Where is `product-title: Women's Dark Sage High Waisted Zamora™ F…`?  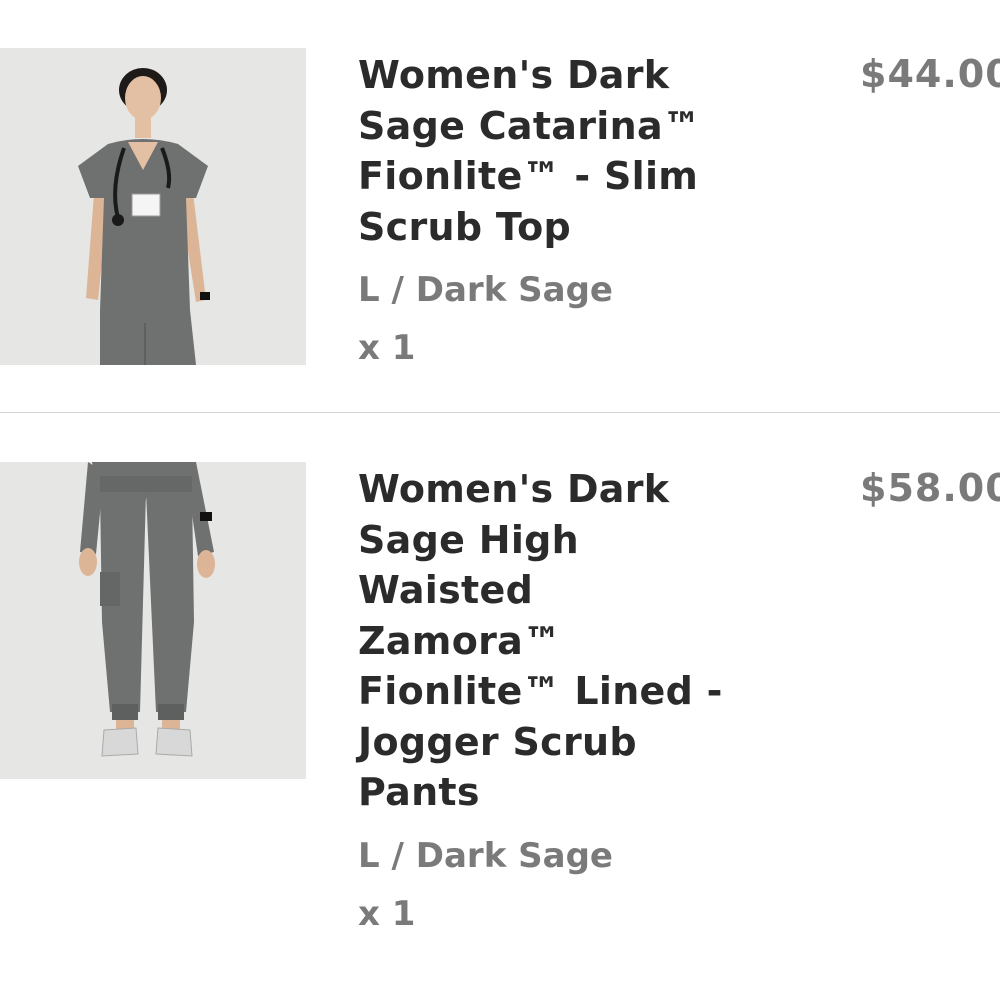
product-title: Women's Dark Sage High Waisted Zamora™ F… is located at coordinates (548, 641).